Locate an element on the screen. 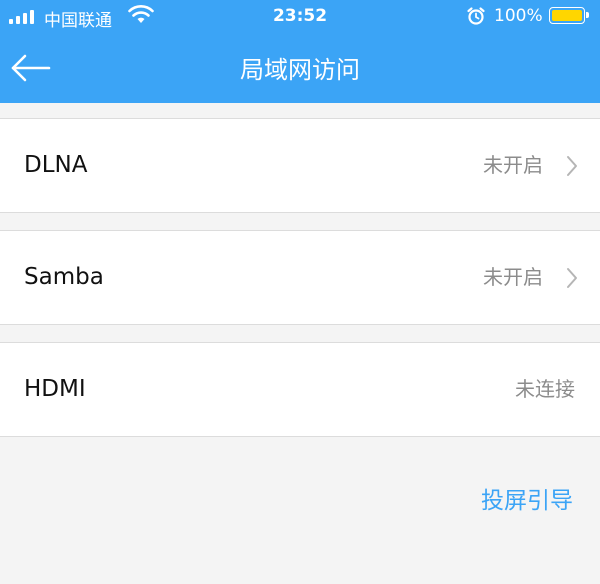 This screenshot has height=584, width=600. battery-percentage: 100% is located at coordinates (518, 16).